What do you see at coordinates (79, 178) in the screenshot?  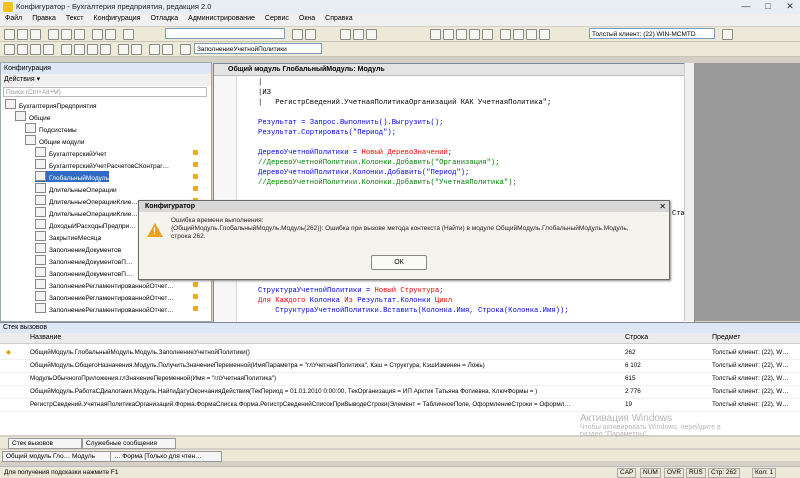 I see `tree-item-label: ГлобальныйМодуль` at bounding box center [79, 178].